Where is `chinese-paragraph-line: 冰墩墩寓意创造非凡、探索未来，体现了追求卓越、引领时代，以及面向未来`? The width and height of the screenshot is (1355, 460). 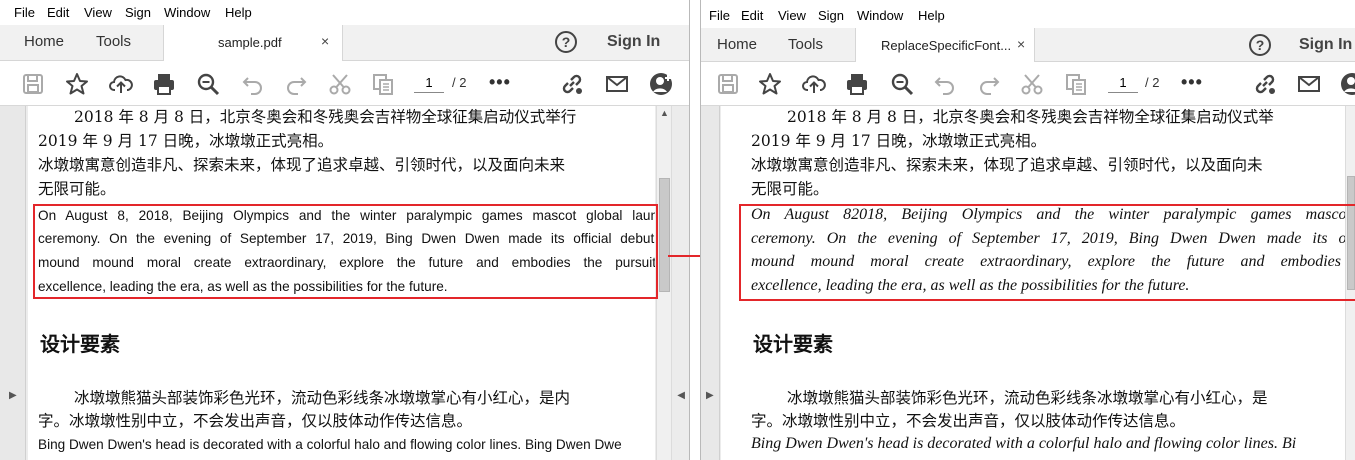
chinese-paragraph-line: 冰墩墩寓意创造非凡、探索未来，体现了追求卓越、引领时代，以及面向未来 is located at coordinates (302, 165).